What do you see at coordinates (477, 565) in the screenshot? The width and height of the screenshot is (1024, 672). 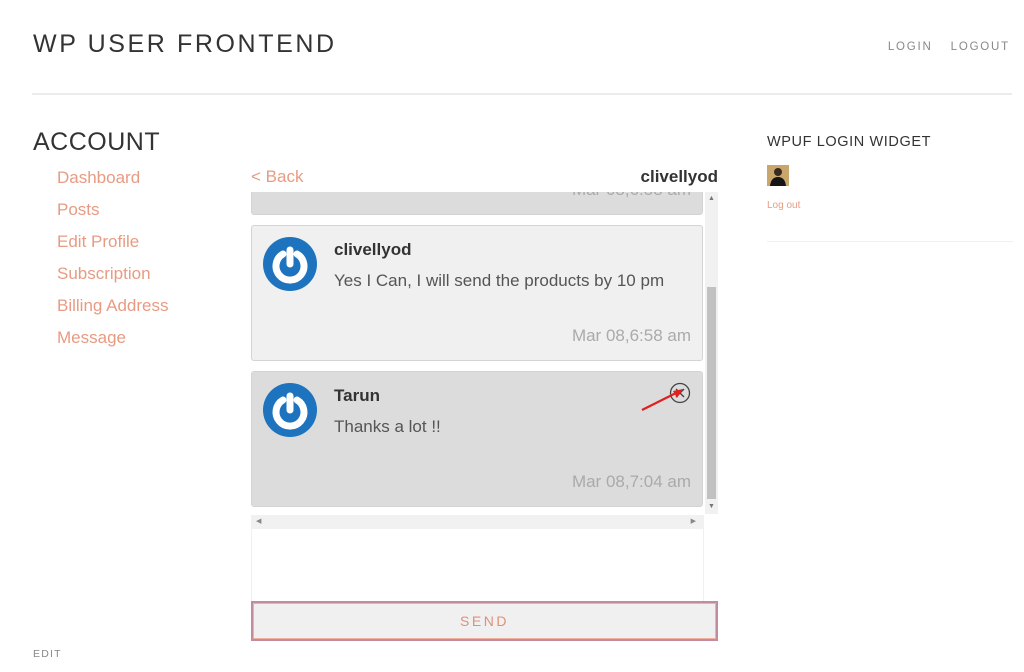 I see `reply-input` at bounding box center [477, 565].